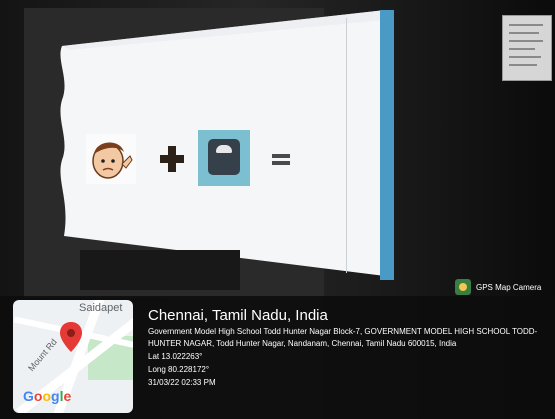 This screenshot has width=555, height=419. Describe the element at coordinates (160, 270) in the screenshot. I see `floor-object` at that location.